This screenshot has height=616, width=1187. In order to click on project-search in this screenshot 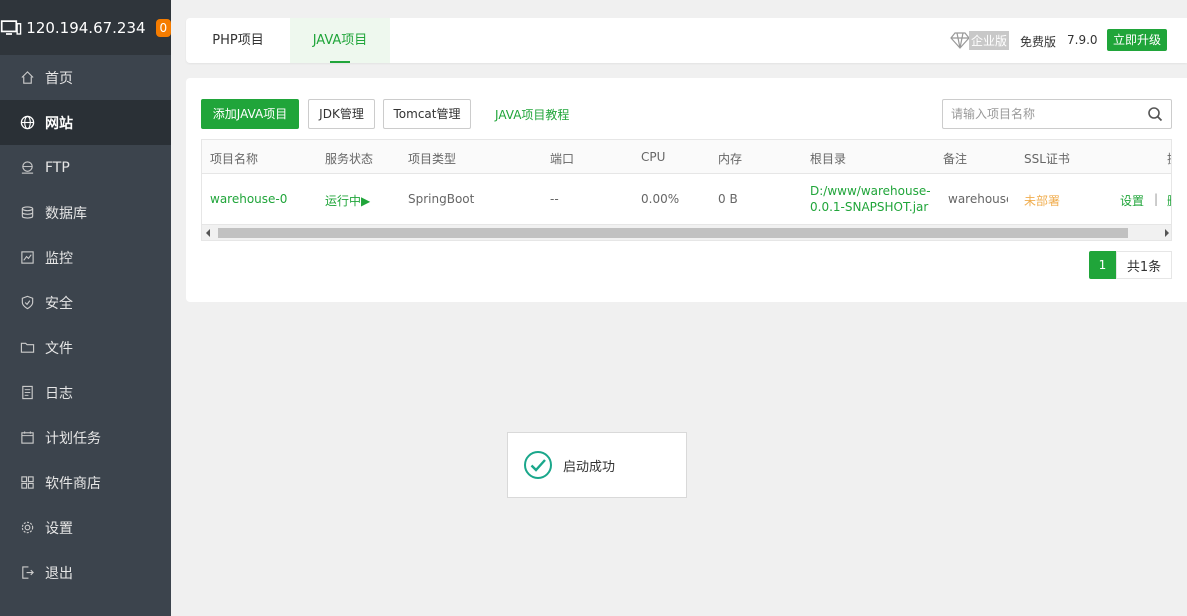, I will do `click(1057, 114)`.